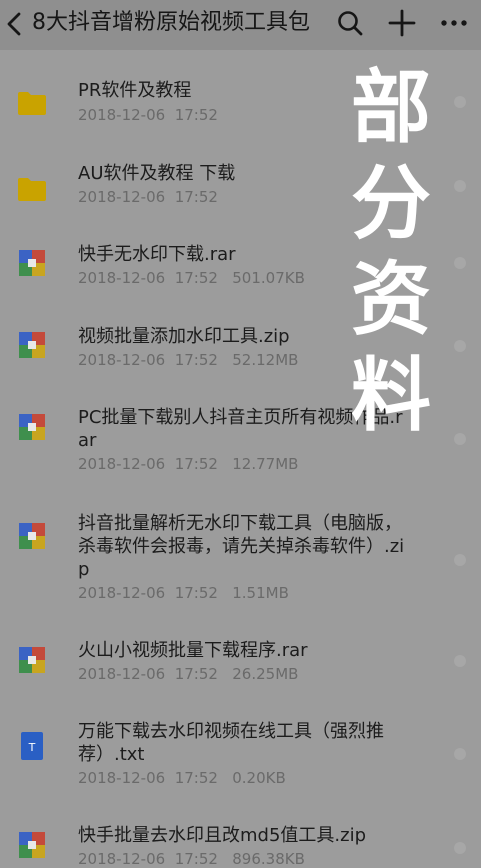 The height and width of the screenshot is (868, 481). Describe the element at coordinates (222, 835) in the screenshot. I see `file-name: 快手批量去水印且改md5值工具.zip` at that location.